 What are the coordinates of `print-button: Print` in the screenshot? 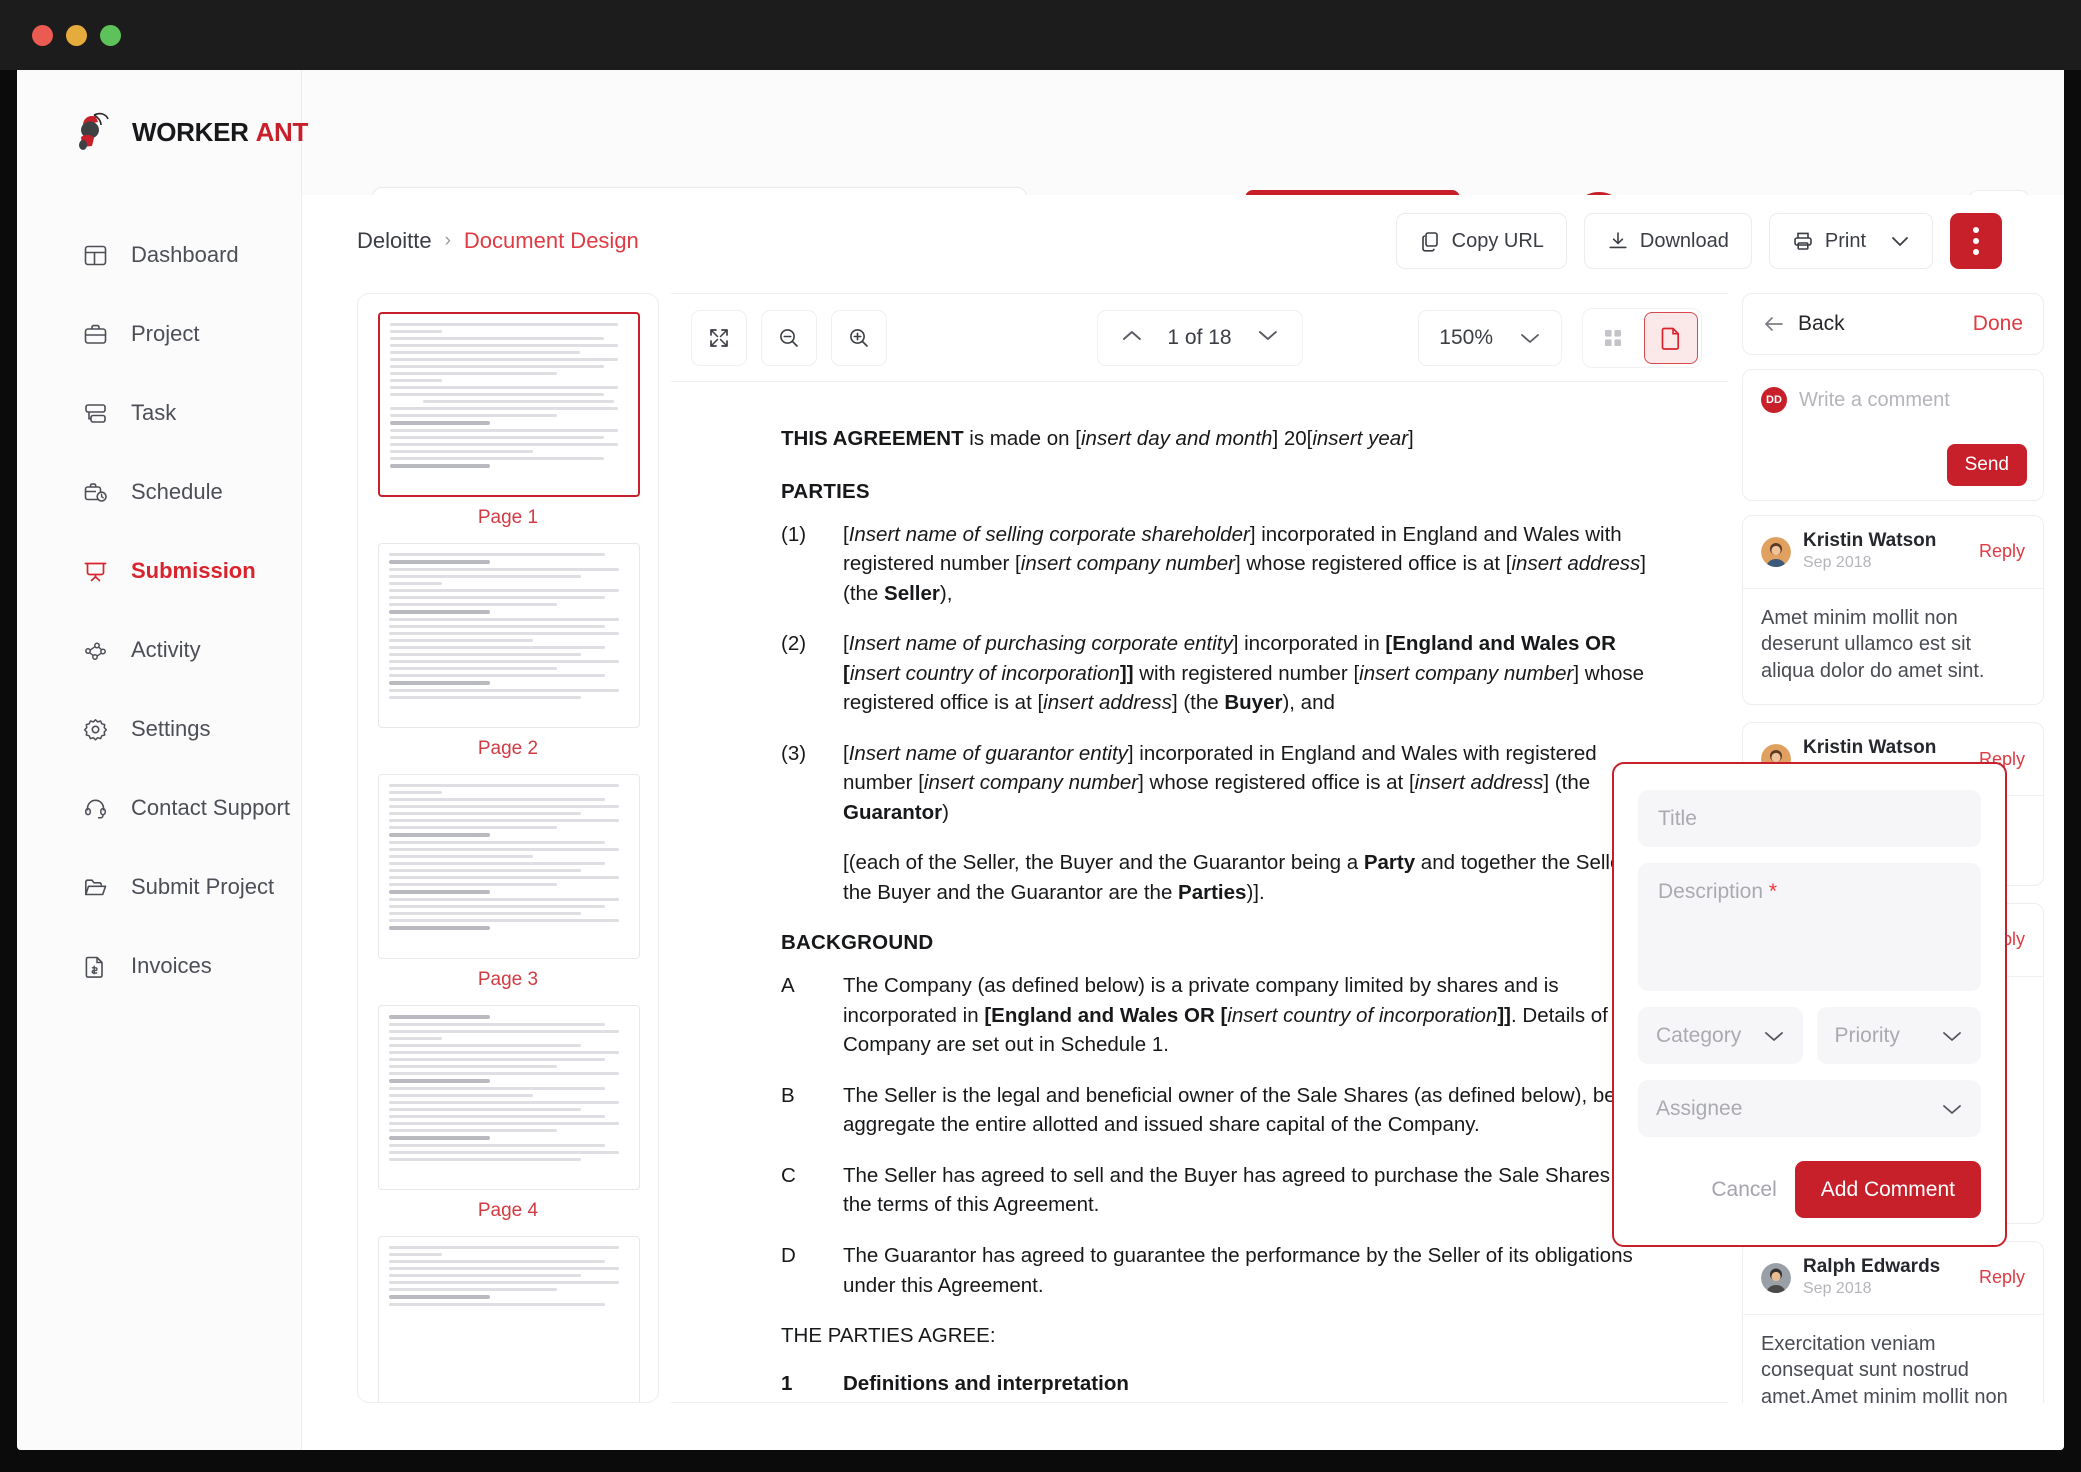 It's located at (1850, 241).